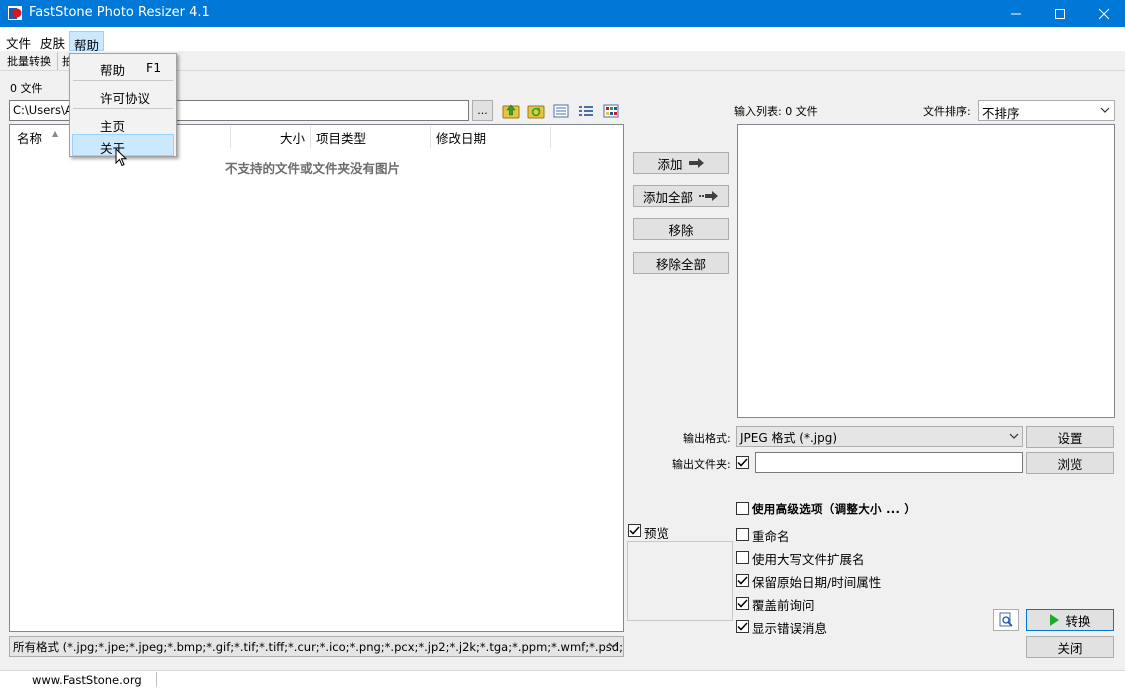 The width and height of the screenshot is (1125, 688). I want to click on window-title: FastStone Photo Resizer 4.1, so click(119, 12).